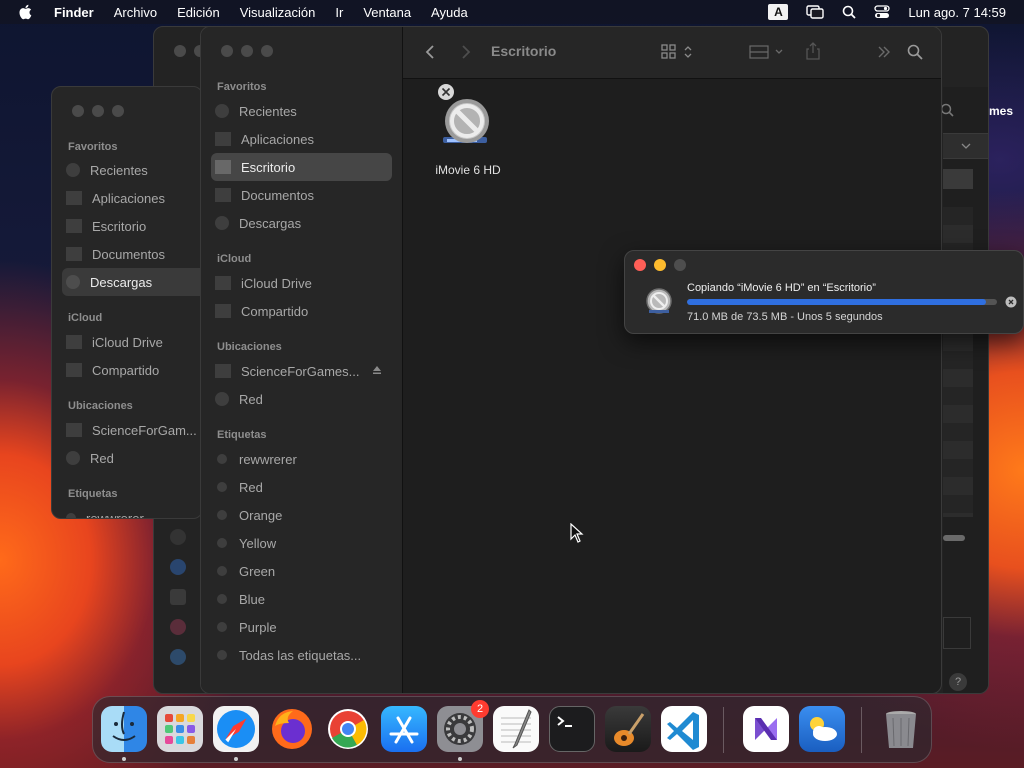 The height and width of the screenshot is (768, 1024). Describe the element at coordinates (198, 12) in the screenshot. I see `menu-edicion: Edición` at that location.